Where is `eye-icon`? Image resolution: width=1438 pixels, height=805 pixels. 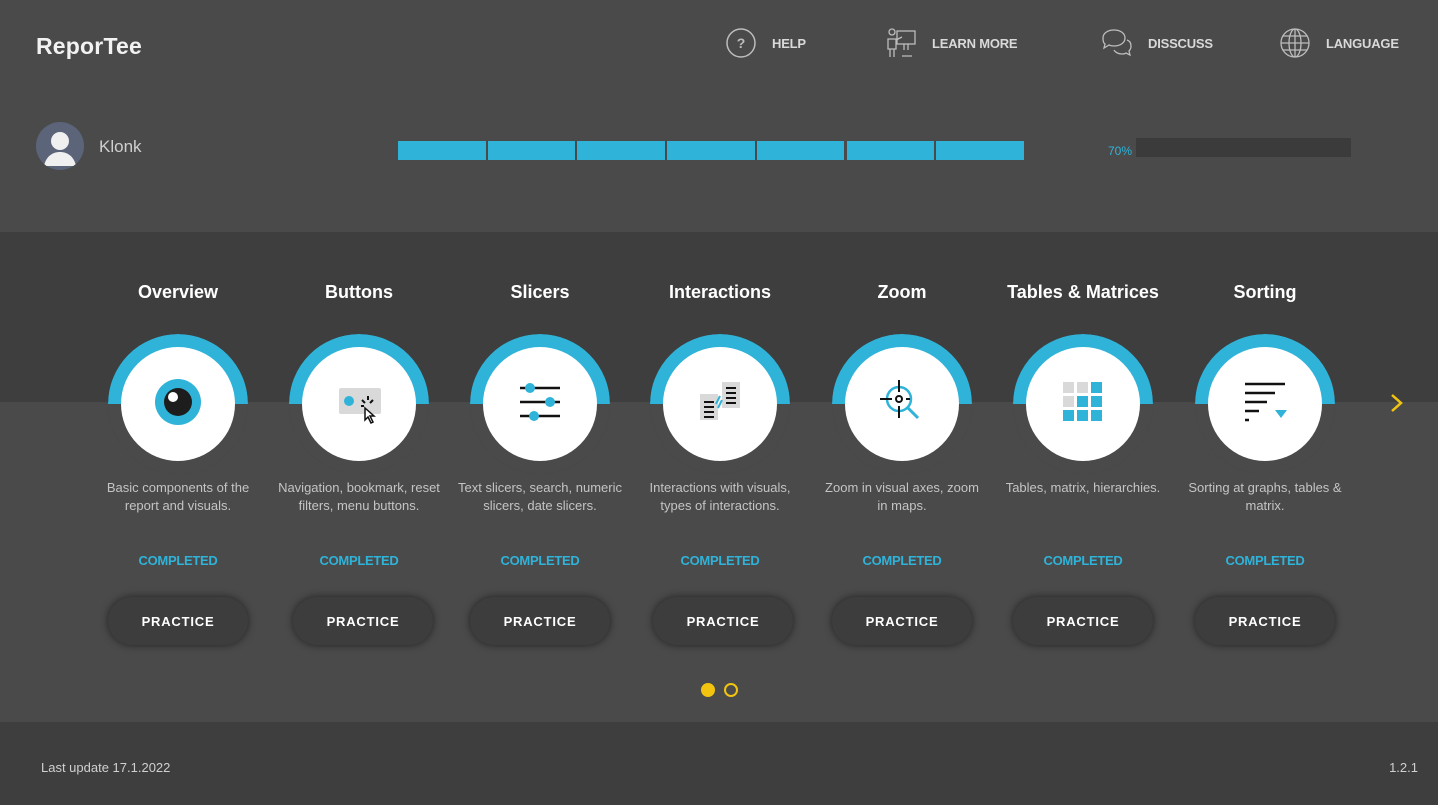 eye-icon is located at coordinates (178, 404).